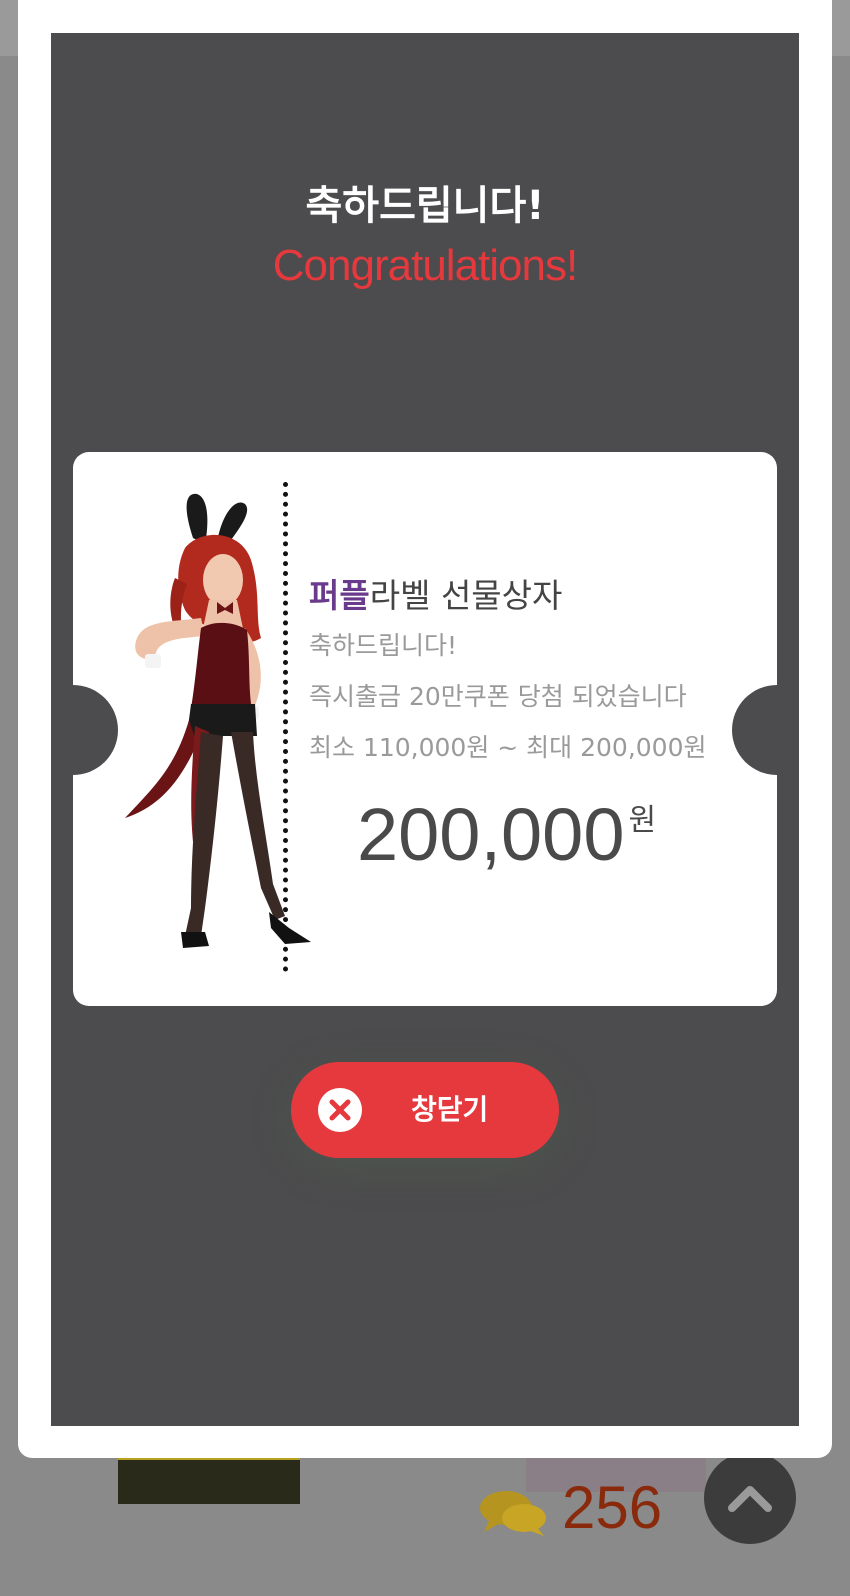  Describe the element at coordinates (339, 595) in the screenshot. I see `product-brand: 퍼플` at that location.